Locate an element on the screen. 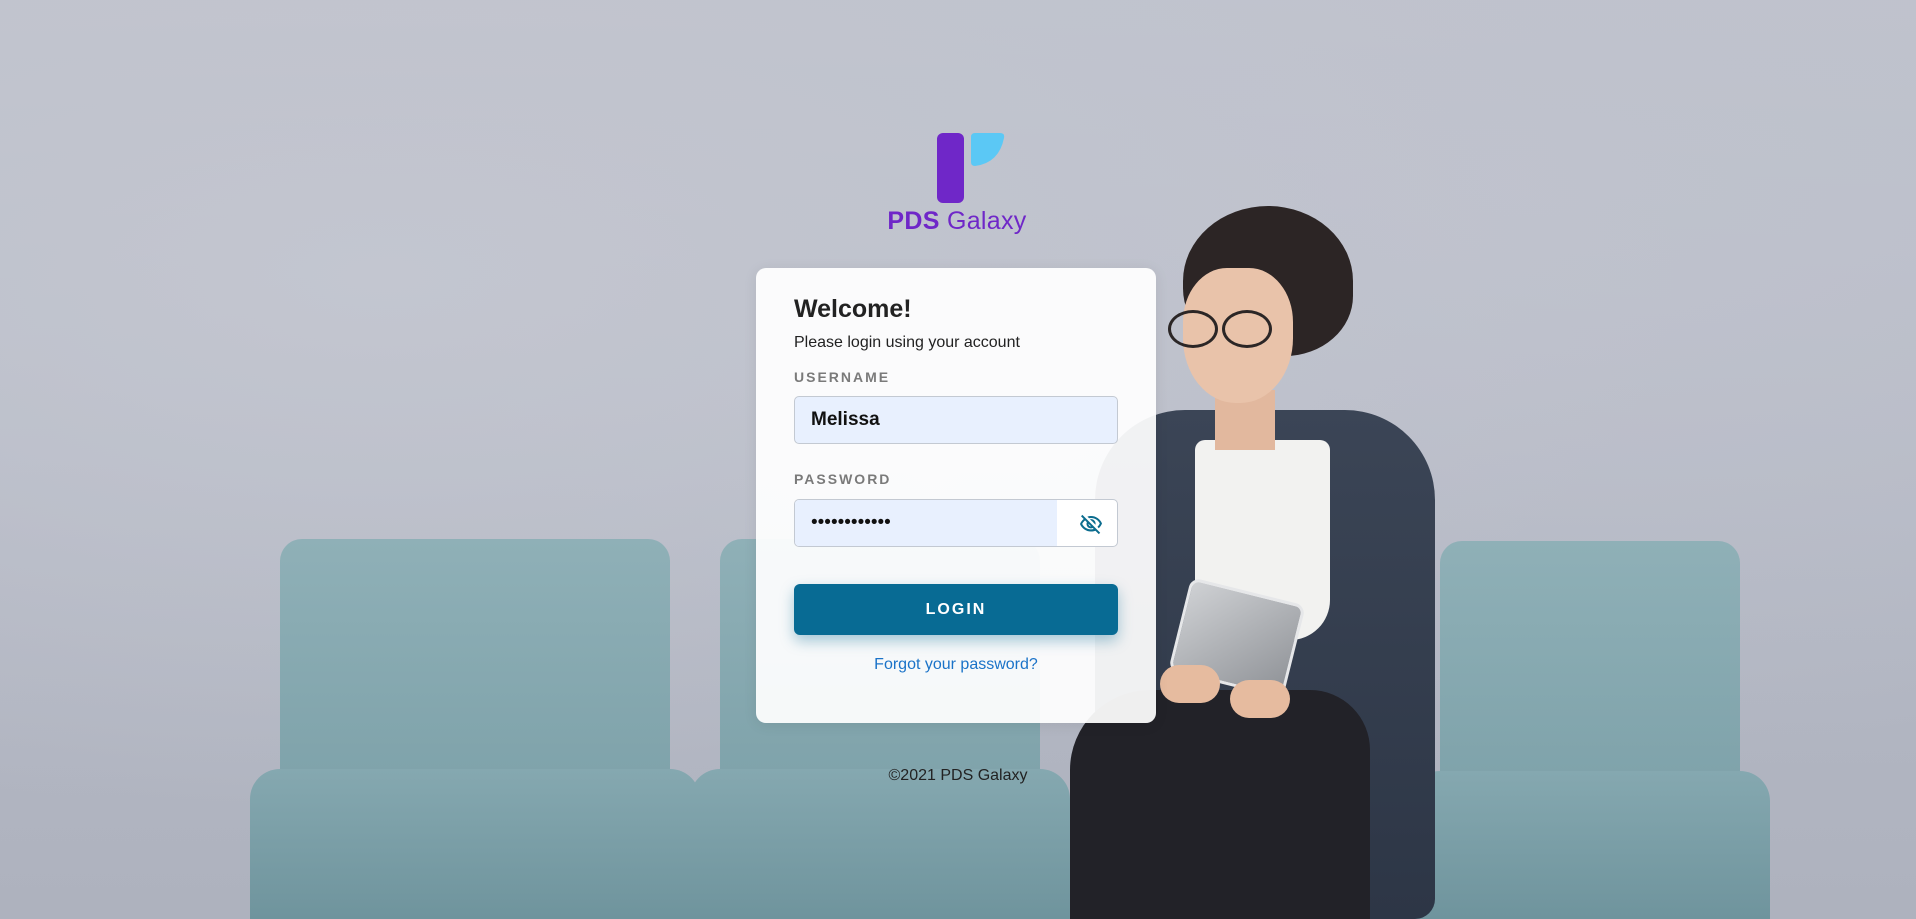 This screenshot has width=1916, height=919. forgot-password-link: Forgot your password? is located at coordinates (956, 665).